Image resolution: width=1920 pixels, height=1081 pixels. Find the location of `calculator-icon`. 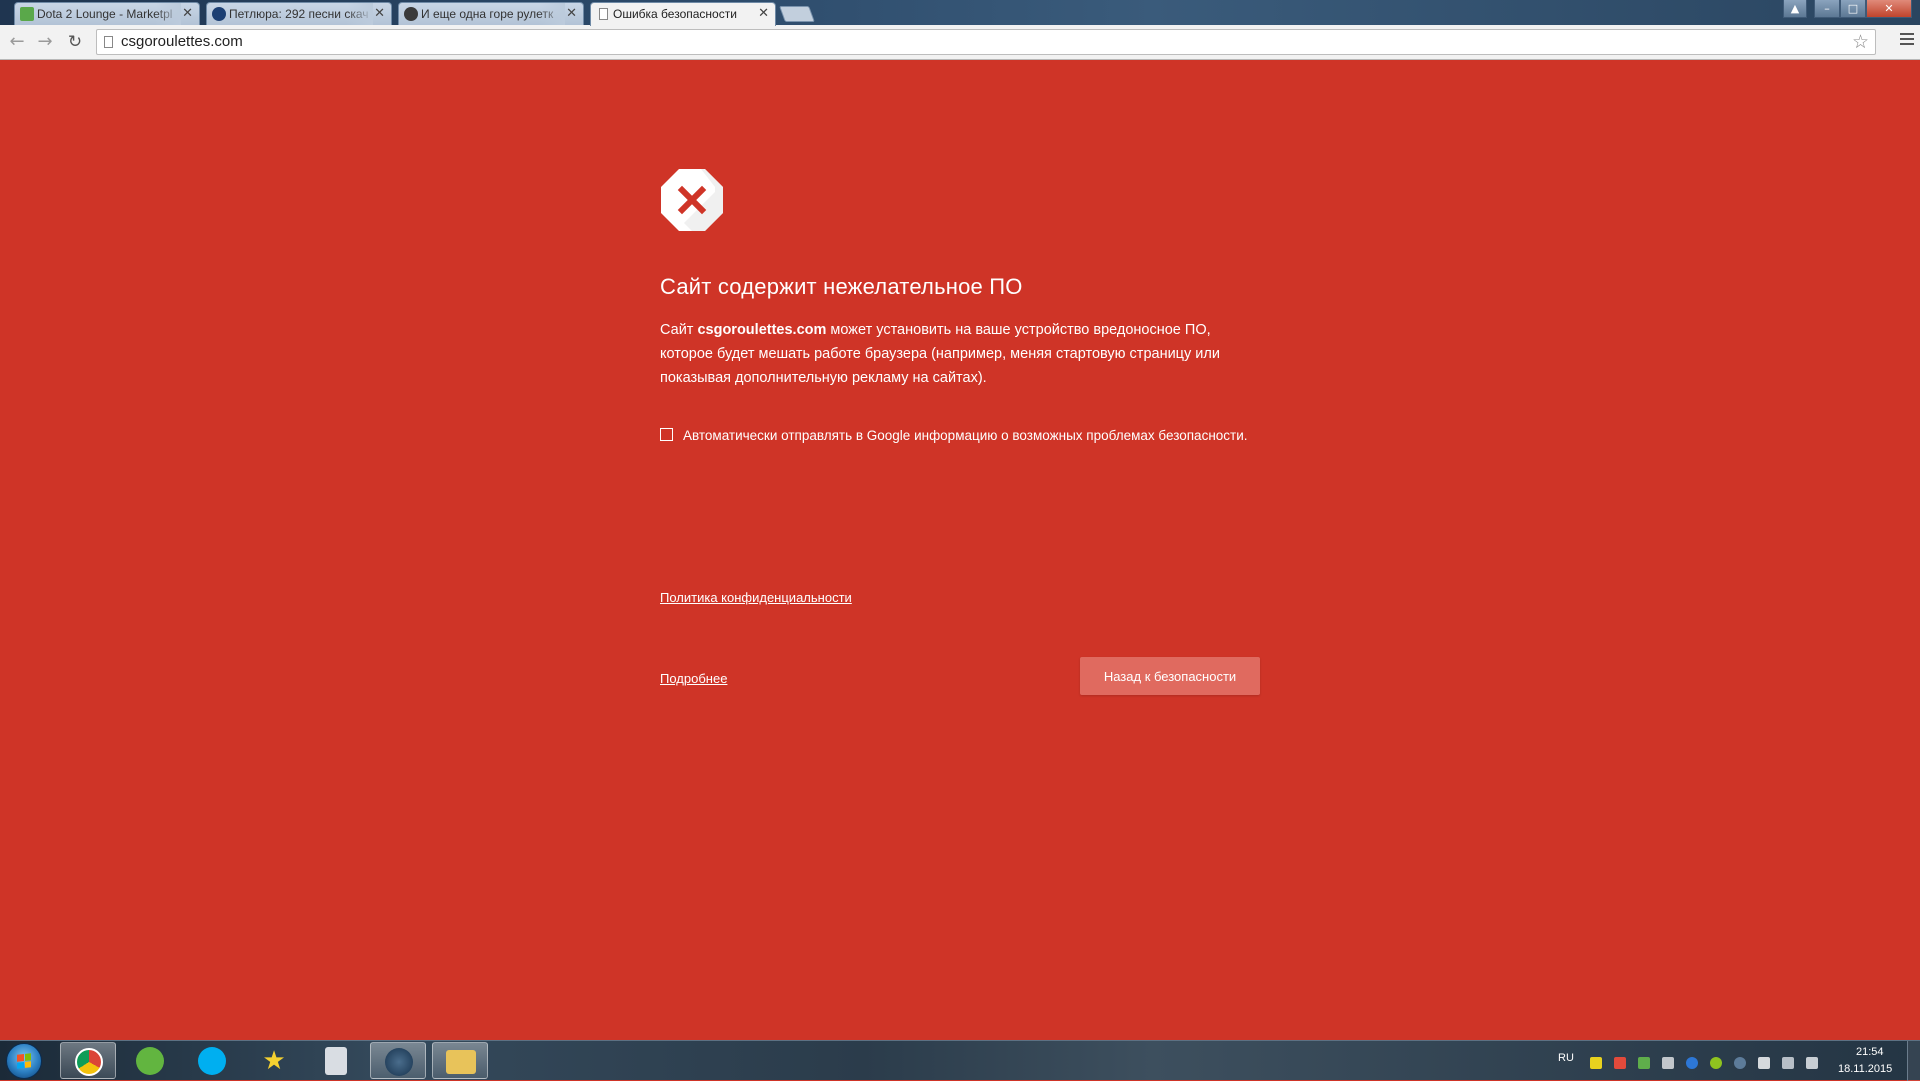

calculator-icon is located at coordinates (336, 1061).